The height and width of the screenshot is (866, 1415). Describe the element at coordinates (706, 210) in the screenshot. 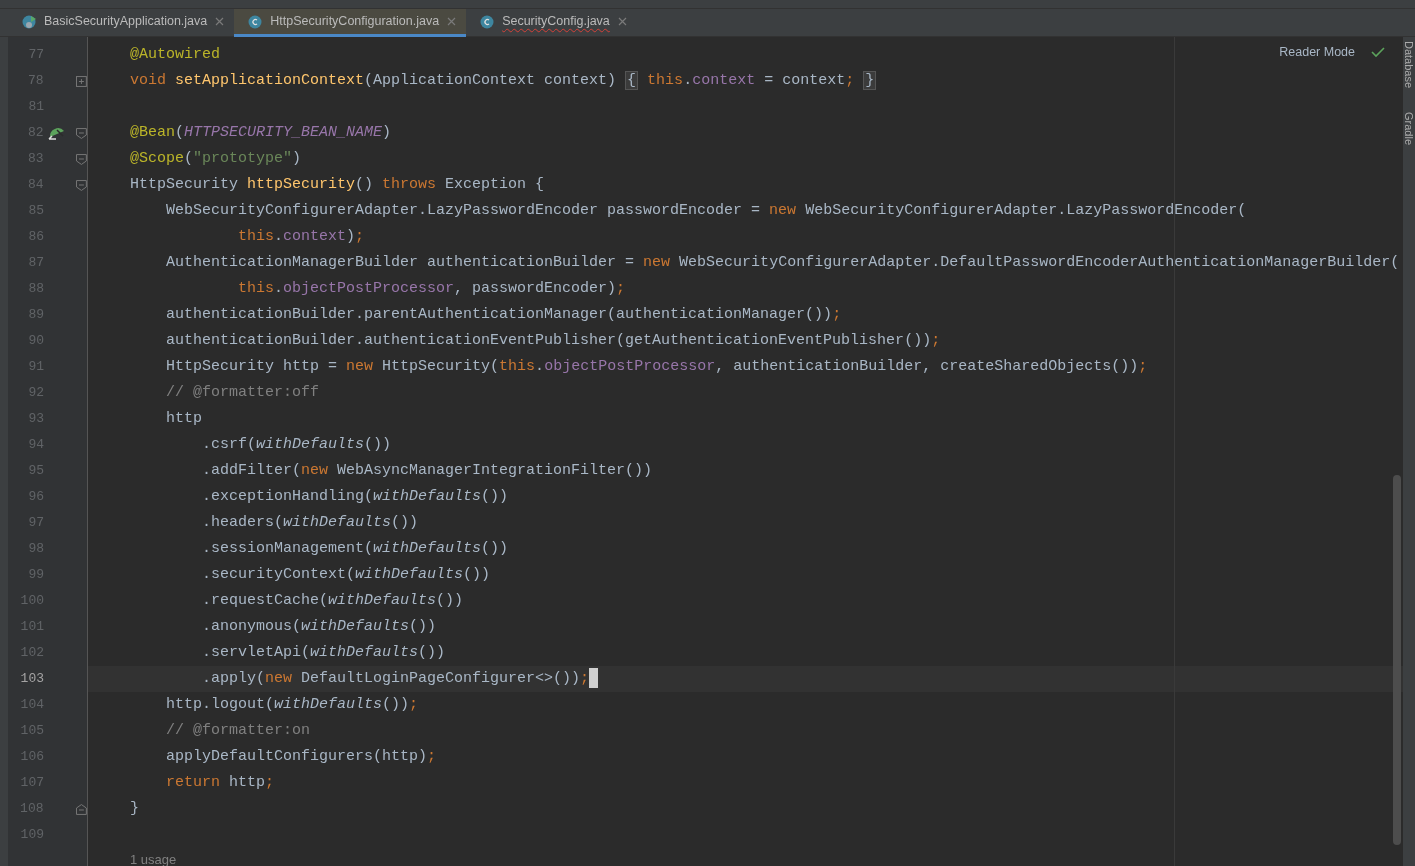

I see `code-line: WebSecurityConfigurerAdapter.LazyPasswordEncoder passwordEncoder = new WebSecurityConfigurerAdapter.LazyPasswordEncoder(` at that location.